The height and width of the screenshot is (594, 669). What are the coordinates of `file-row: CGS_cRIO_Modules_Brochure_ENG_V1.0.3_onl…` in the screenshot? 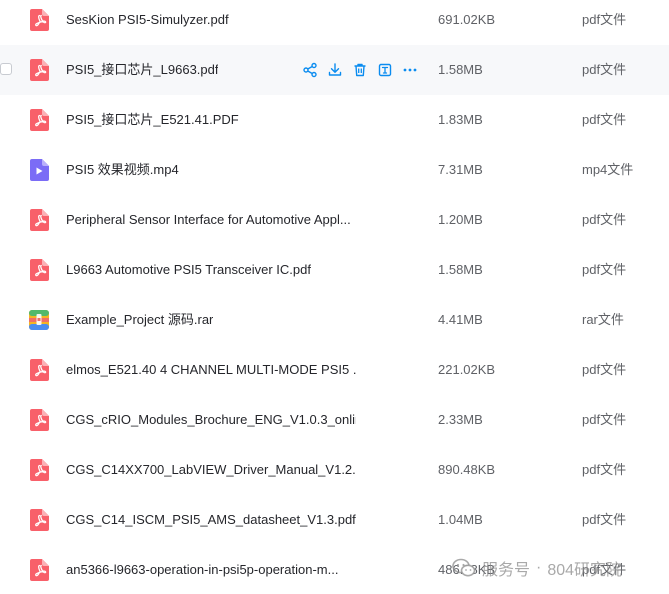 It's located at (334, 420).